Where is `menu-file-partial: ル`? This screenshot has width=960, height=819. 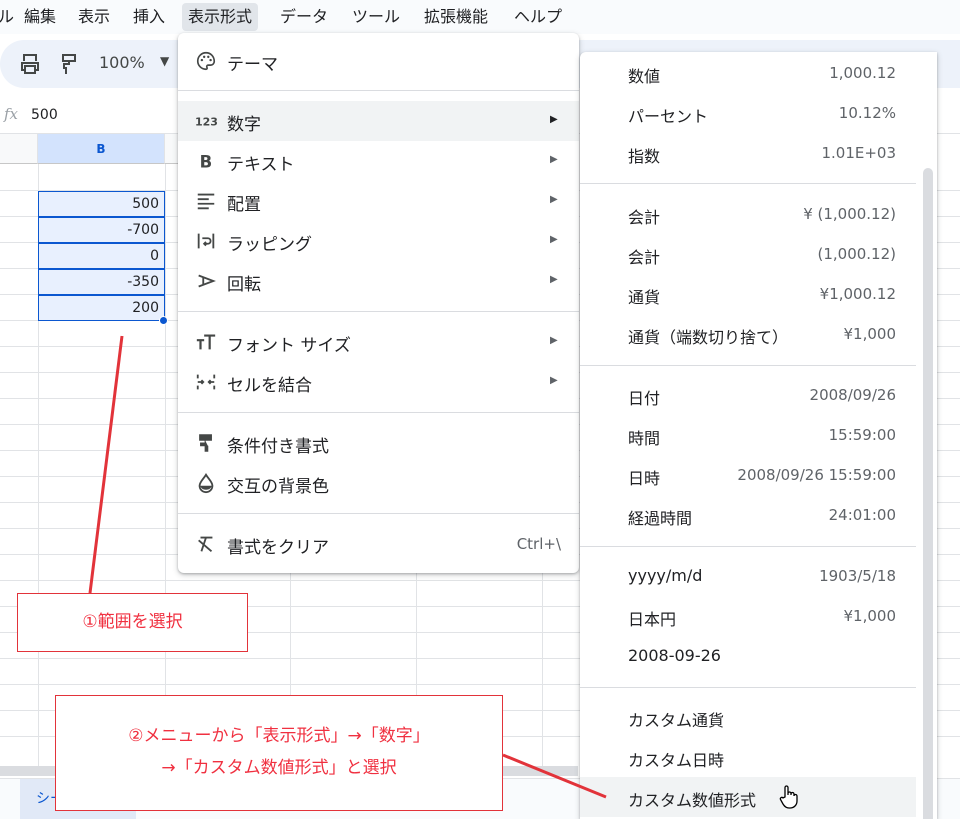
menu-file-partial: ル is located at coordinates (10, 17).